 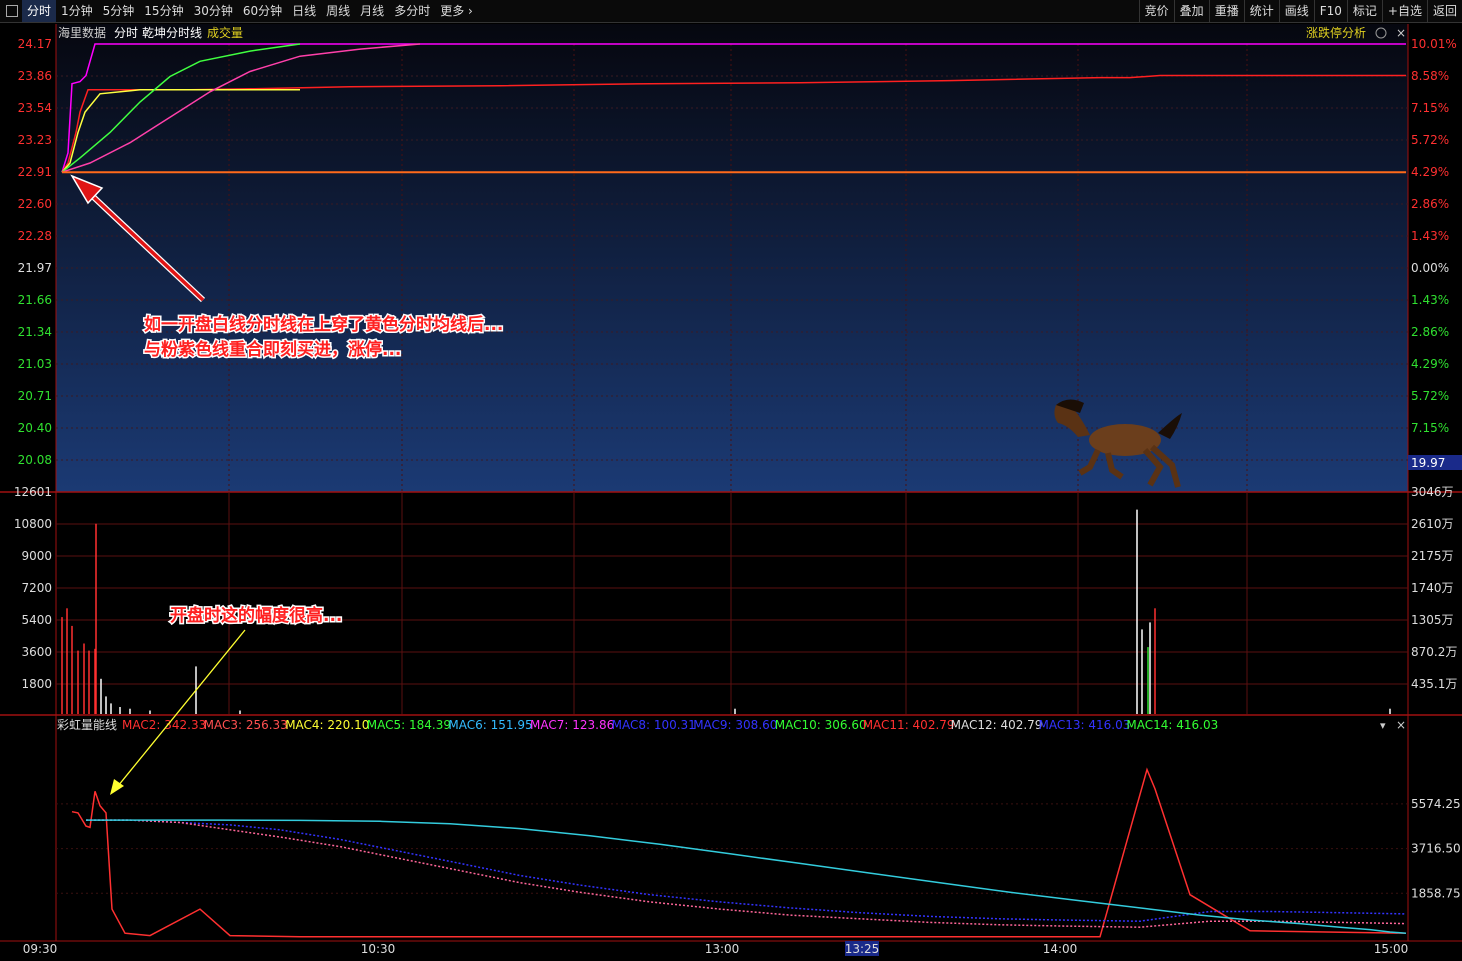 What do you see at coordinates (1336, 32) in the screenshot?
I see `limit-analysis-label: 涨跌停分析` at bounding box center [1336, 32].